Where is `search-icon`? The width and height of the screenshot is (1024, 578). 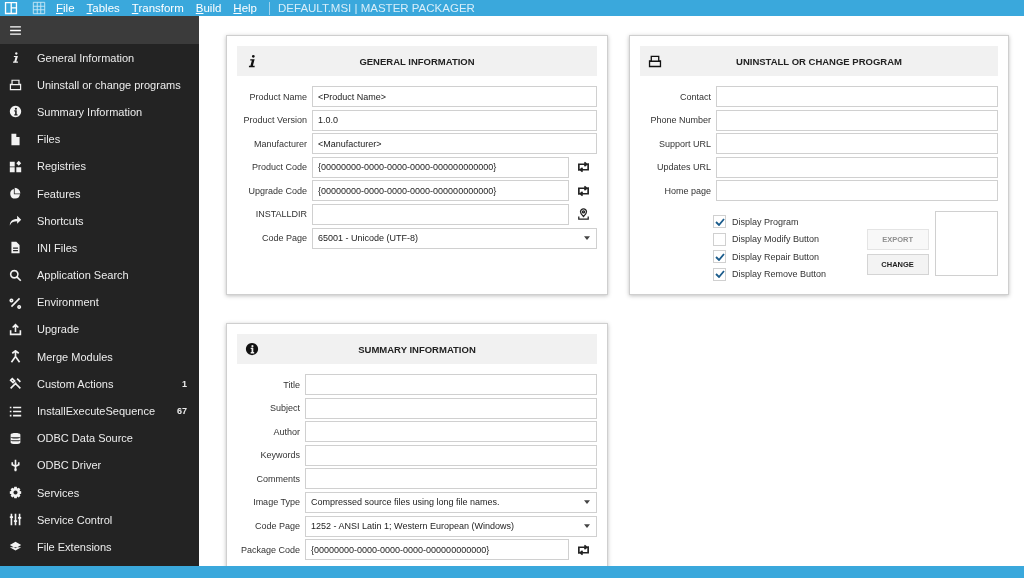 search-icon is located at coordinates (15, 275).